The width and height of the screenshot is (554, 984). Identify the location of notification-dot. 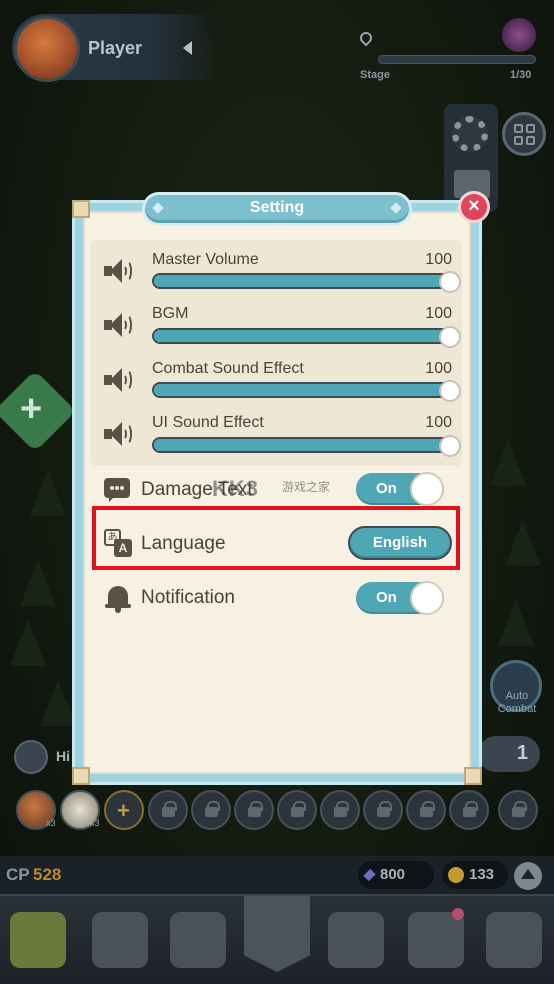
(458, 914).